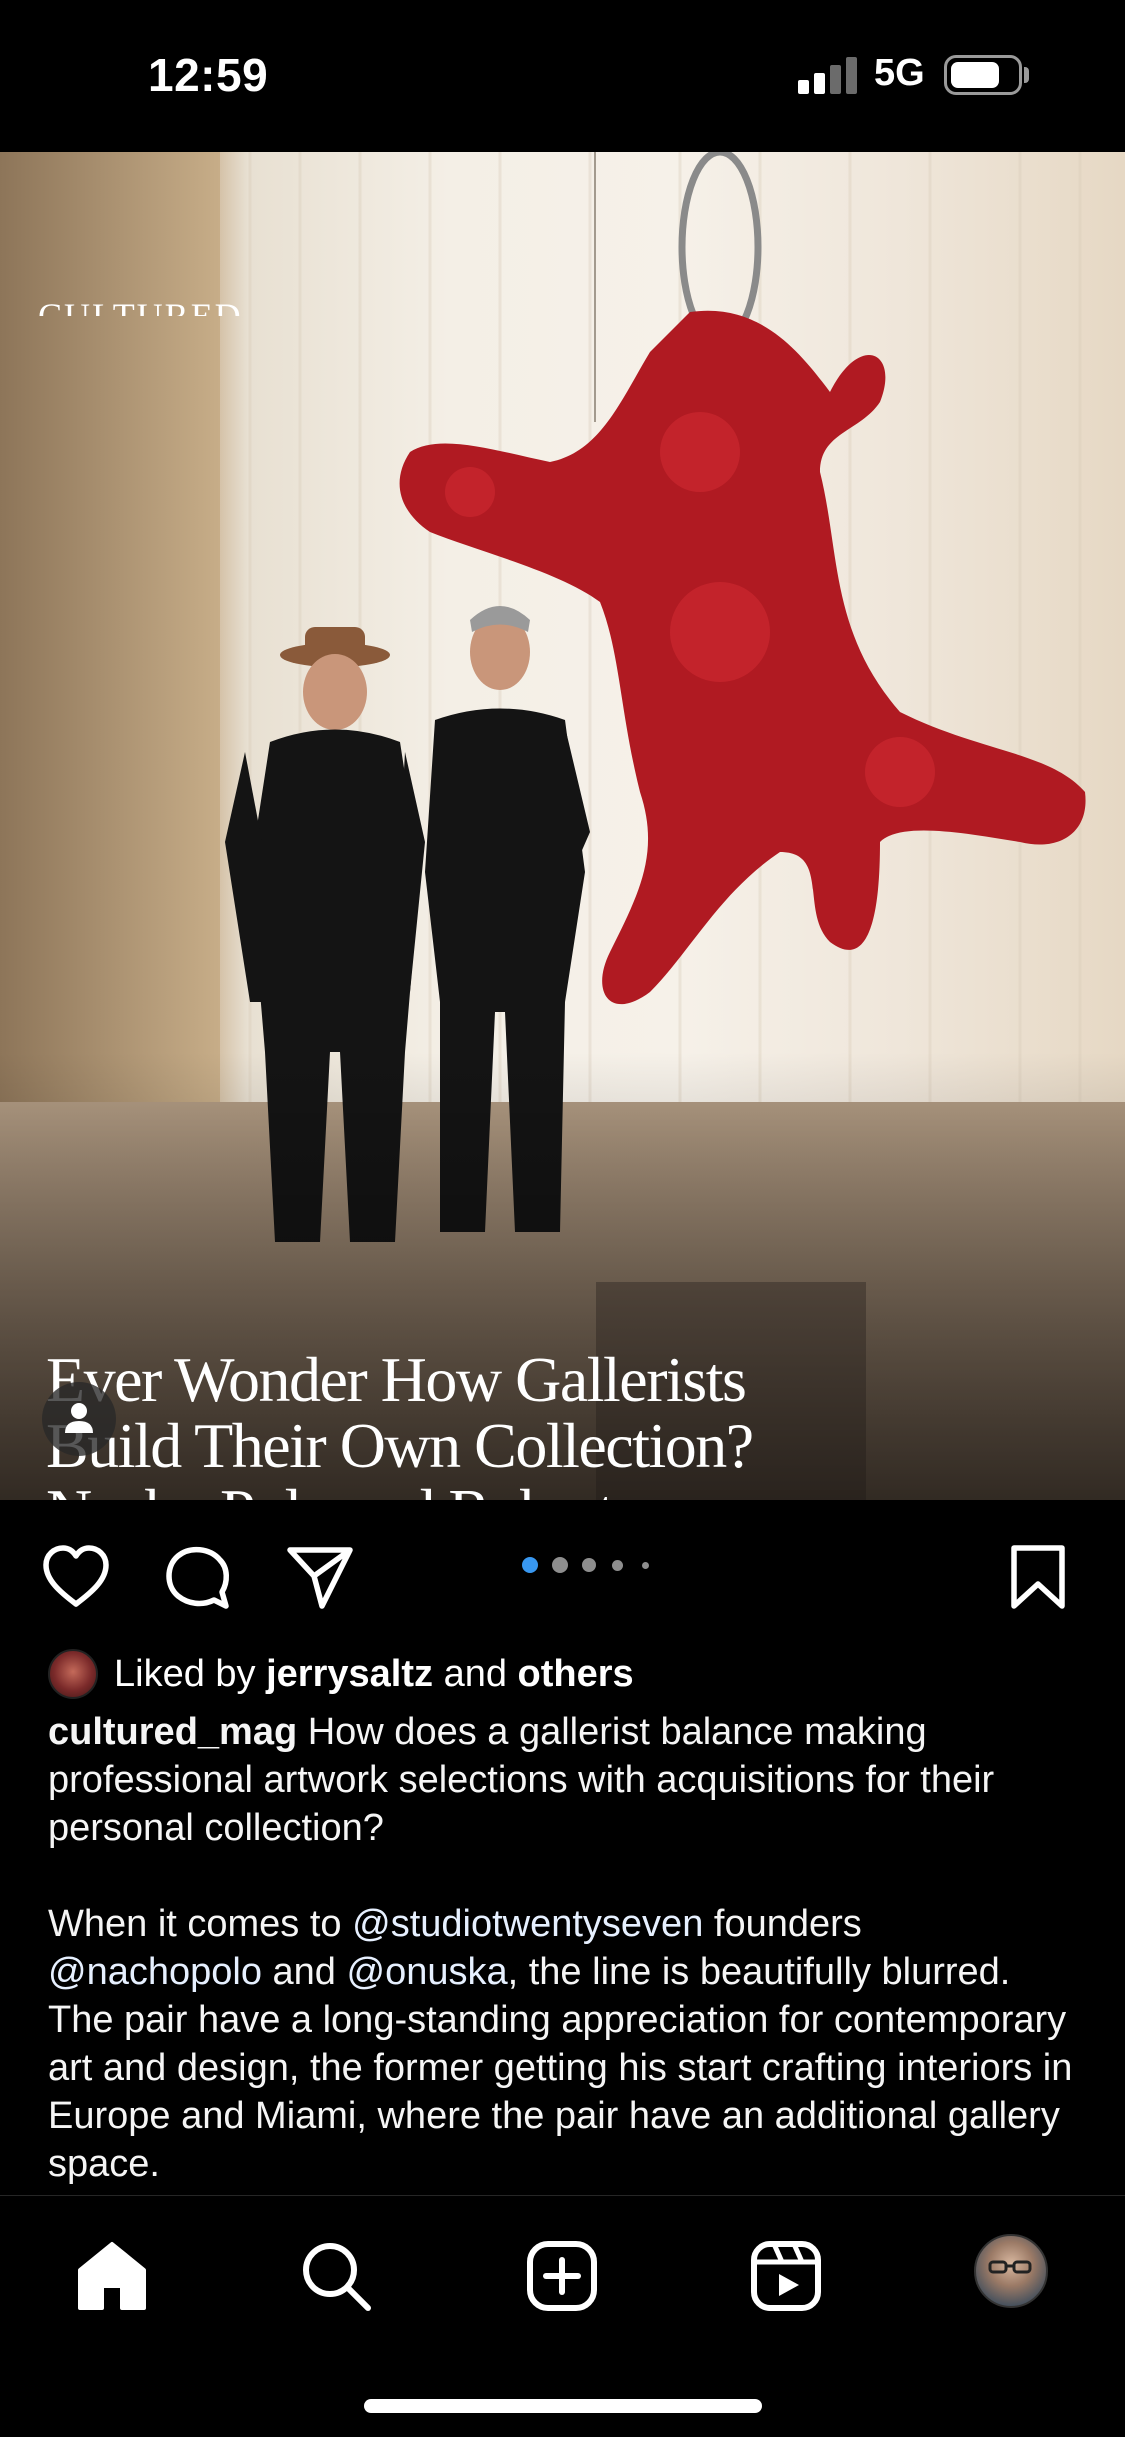 The width and height of the screenshot is (1125, 2437). I want to click on mention-link: @nachopolo, so click(155, 1972).